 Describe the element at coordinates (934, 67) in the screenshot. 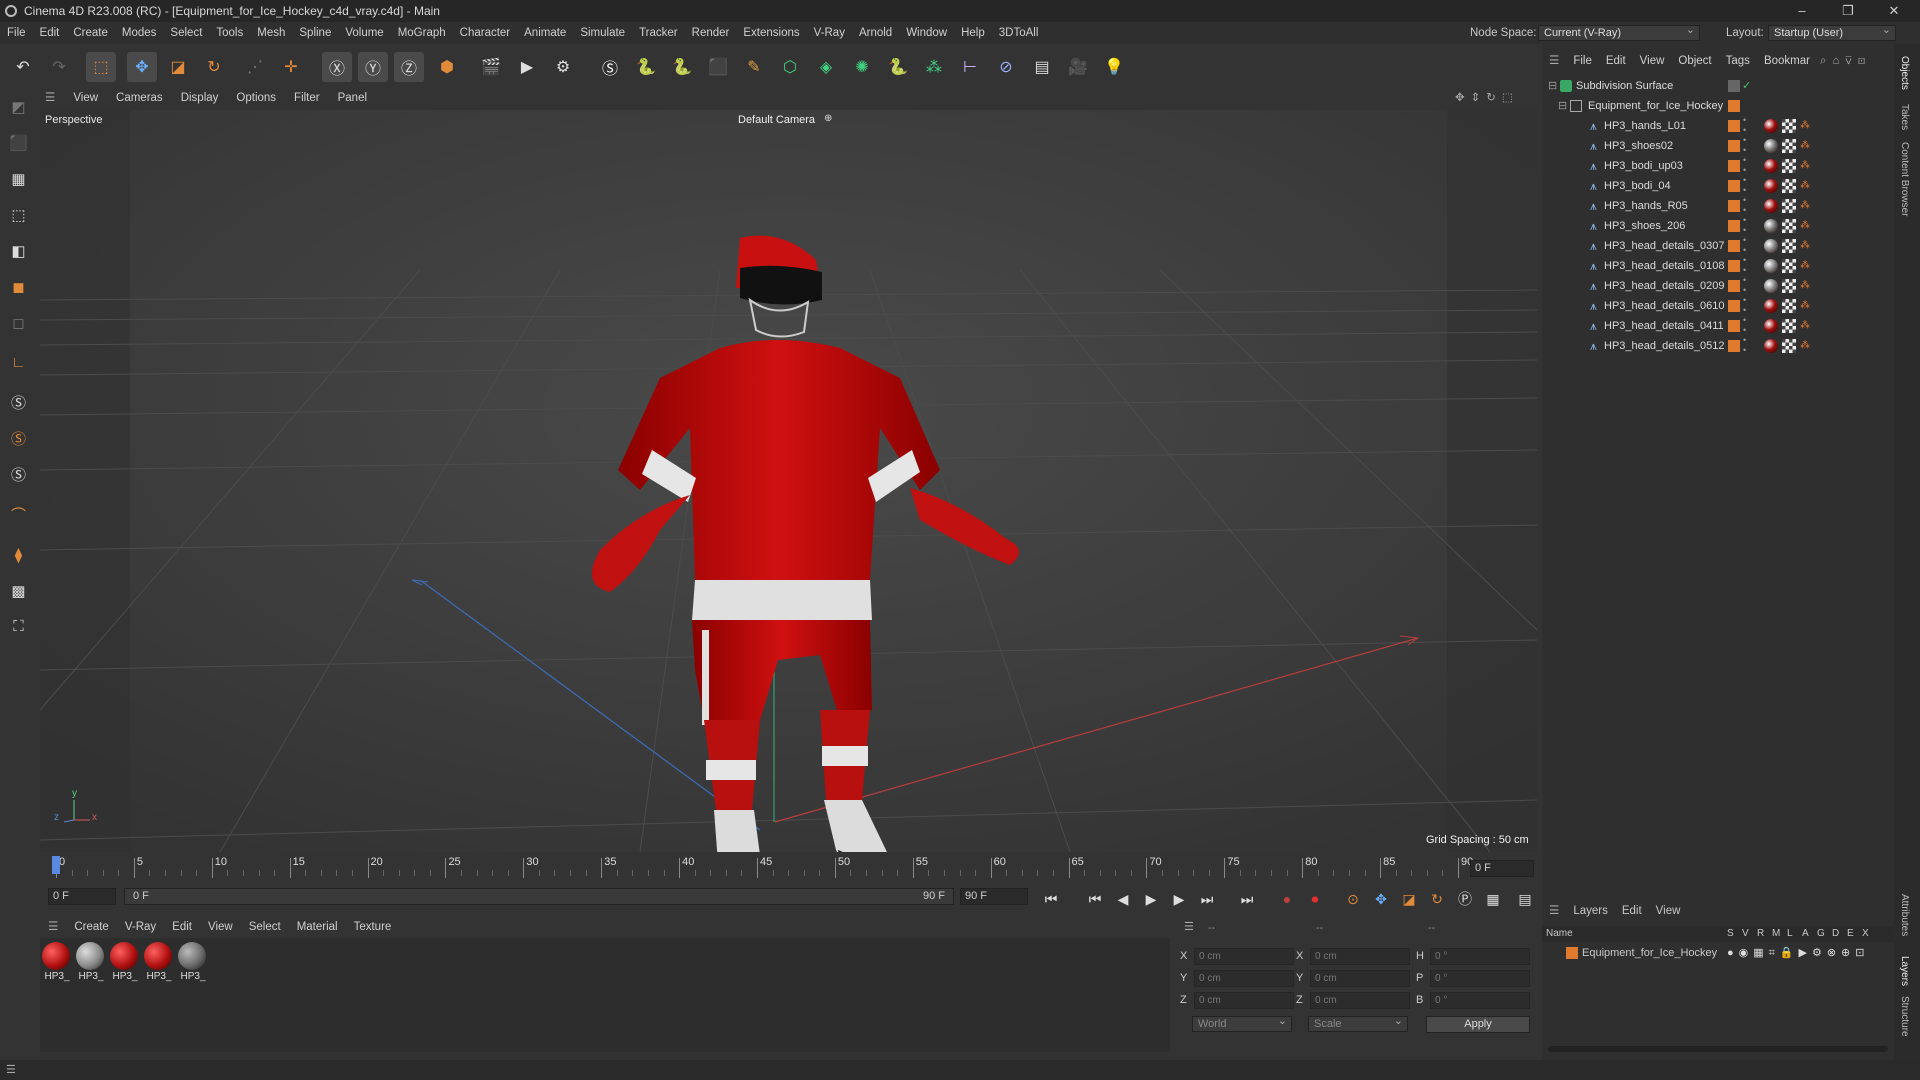

I see `mograph-icon: ⁂` at that location.